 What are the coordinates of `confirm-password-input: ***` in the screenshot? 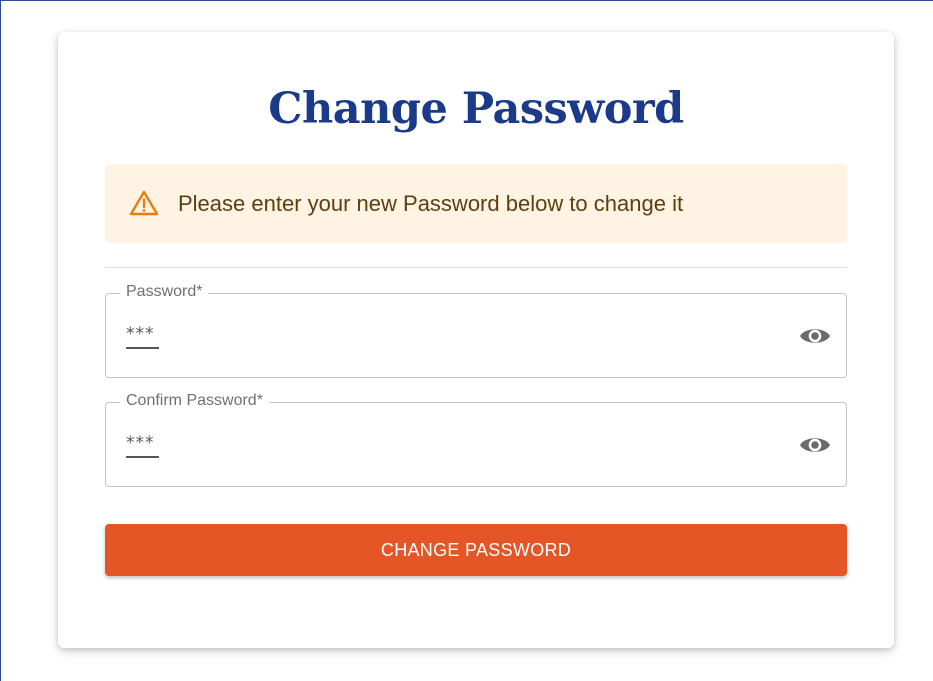 It's located at (142, 445).